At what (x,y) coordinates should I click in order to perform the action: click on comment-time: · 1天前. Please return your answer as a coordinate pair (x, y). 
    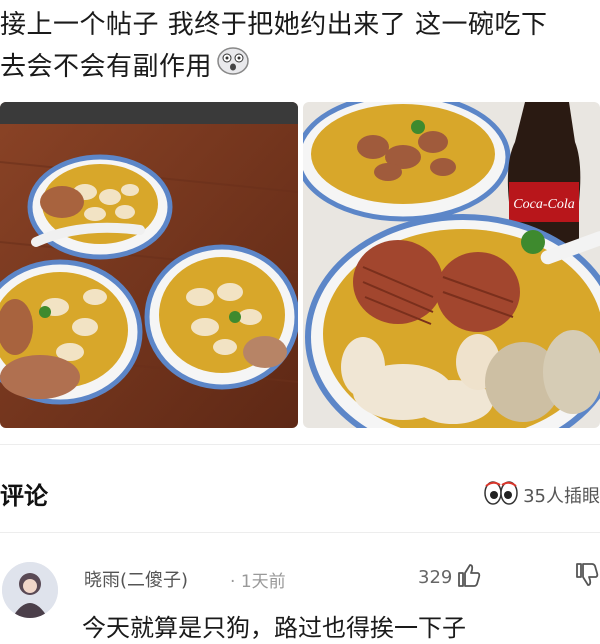
    Looking at the image, I should click on (258, 579).